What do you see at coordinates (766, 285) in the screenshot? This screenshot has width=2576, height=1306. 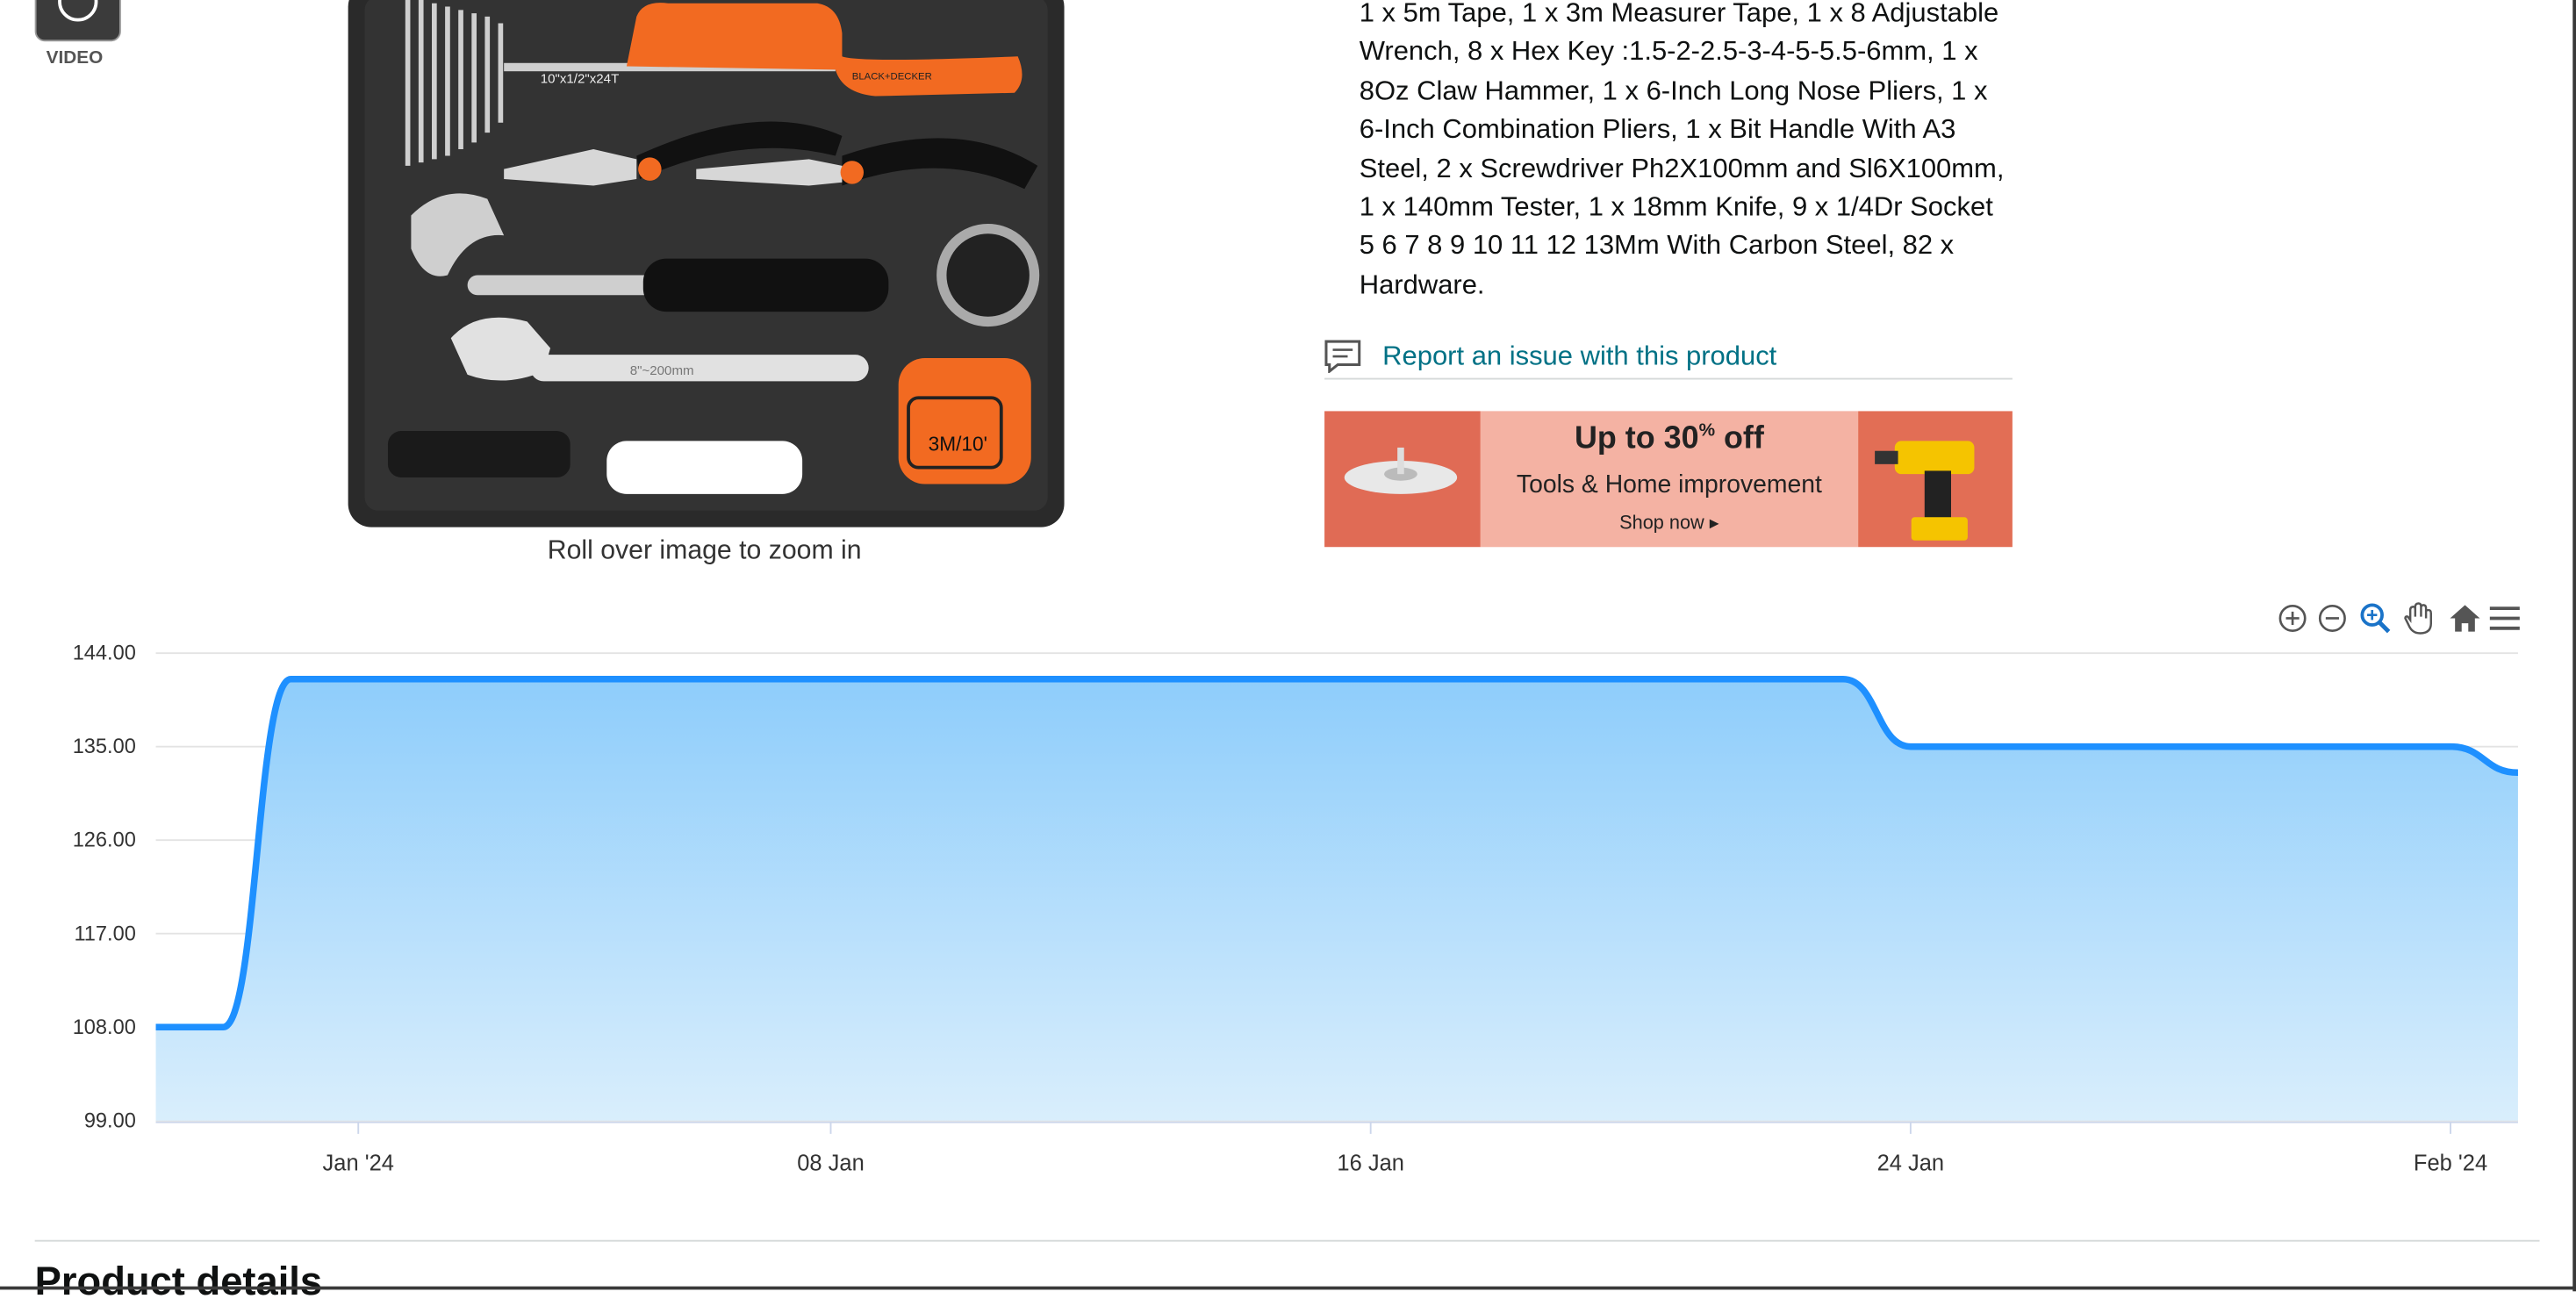 I see `hammer-grip` at bounding box center [766, 285].